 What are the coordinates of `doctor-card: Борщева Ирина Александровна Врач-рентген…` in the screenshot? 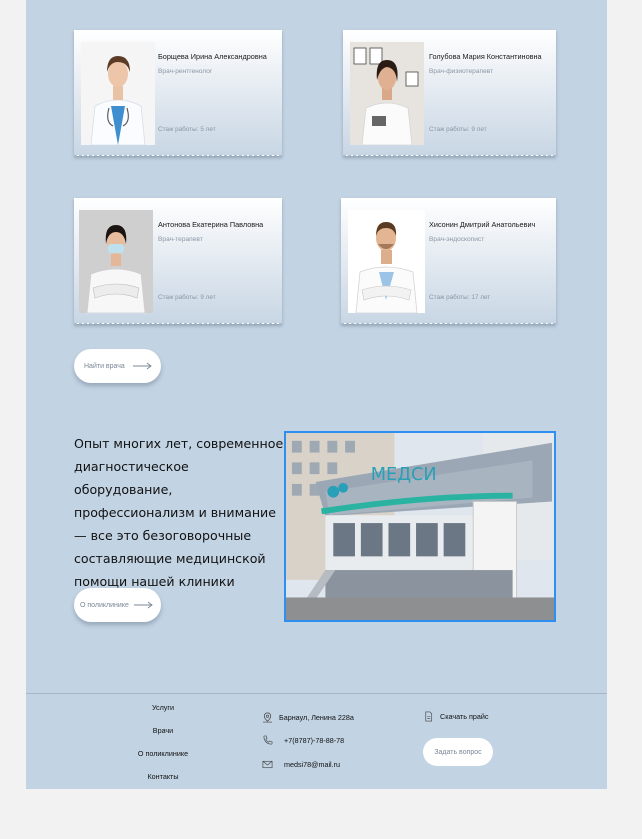 It's located at (178, 93).